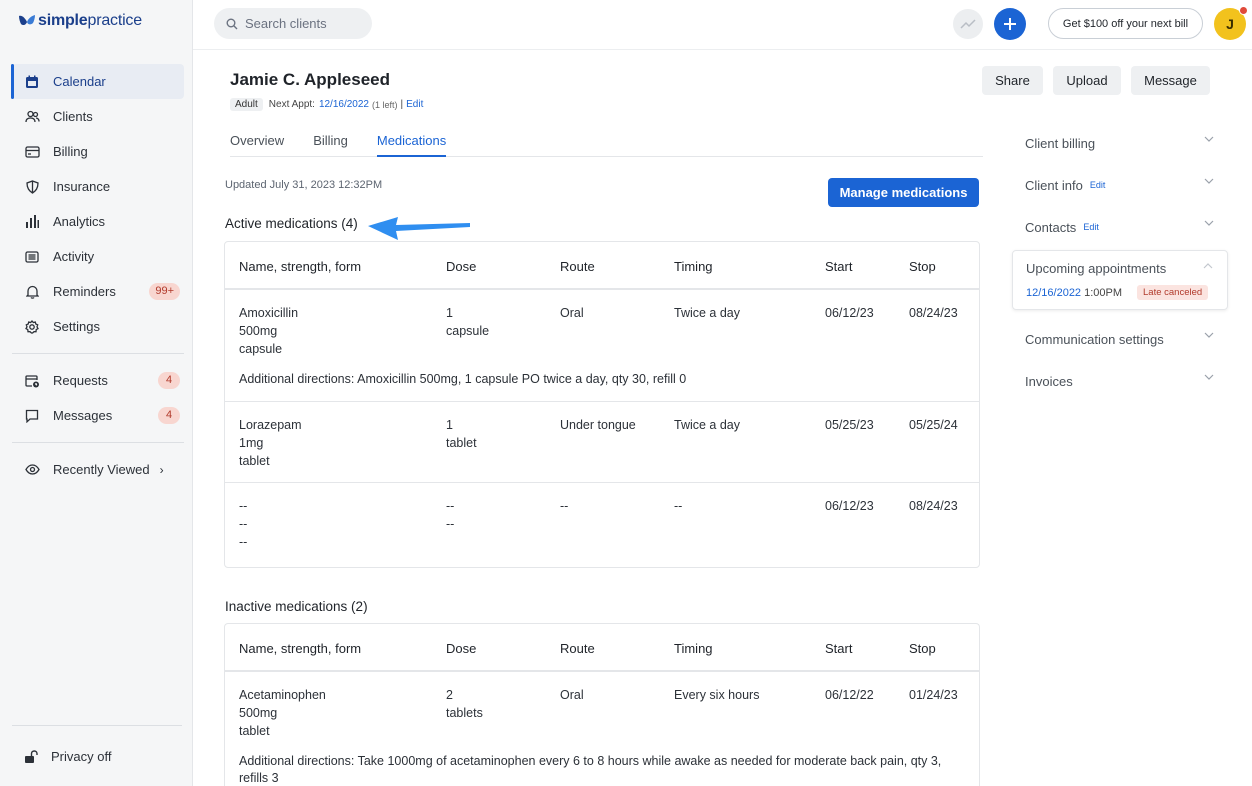 Image resolution: width=1252 pixels, height=786 pixels. What do you see at coordinates (1051, 227) in the screenshot?
I see `section-label: Contacts` at bounding box center [1051, 227].